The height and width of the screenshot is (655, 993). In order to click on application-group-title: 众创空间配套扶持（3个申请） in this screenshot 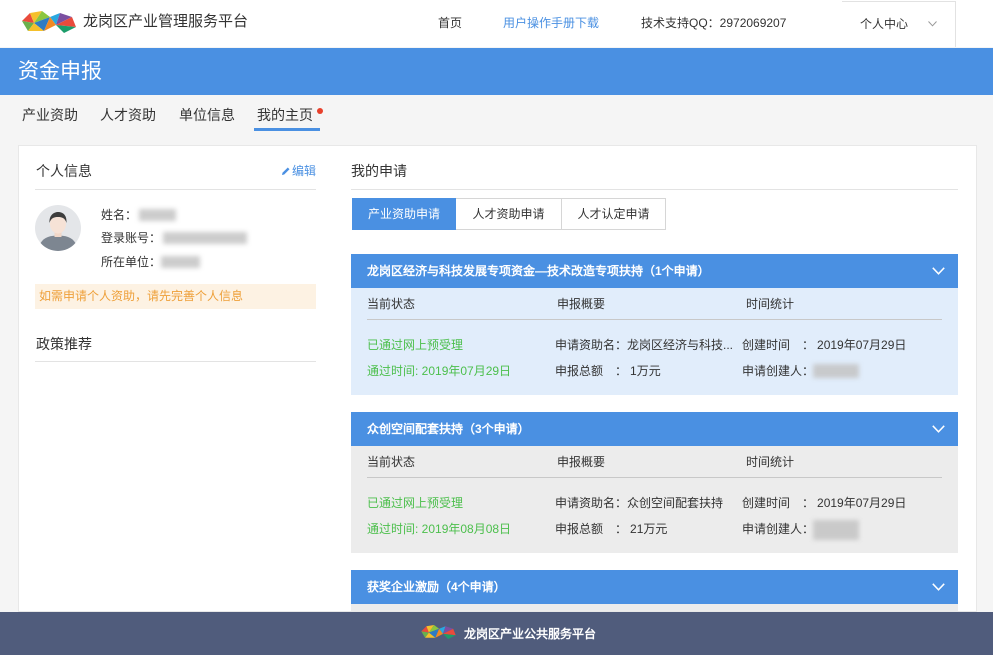, I will do `click(448, 429)`.